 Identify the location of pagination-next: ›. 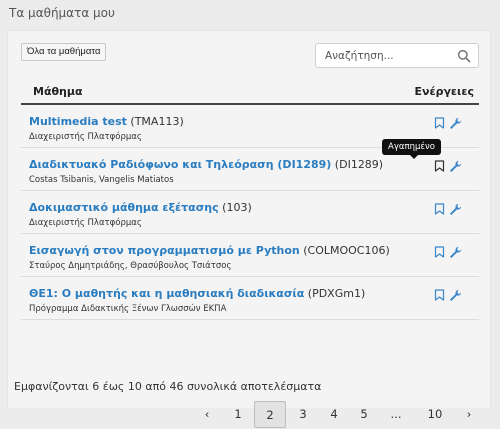
(469, 414).